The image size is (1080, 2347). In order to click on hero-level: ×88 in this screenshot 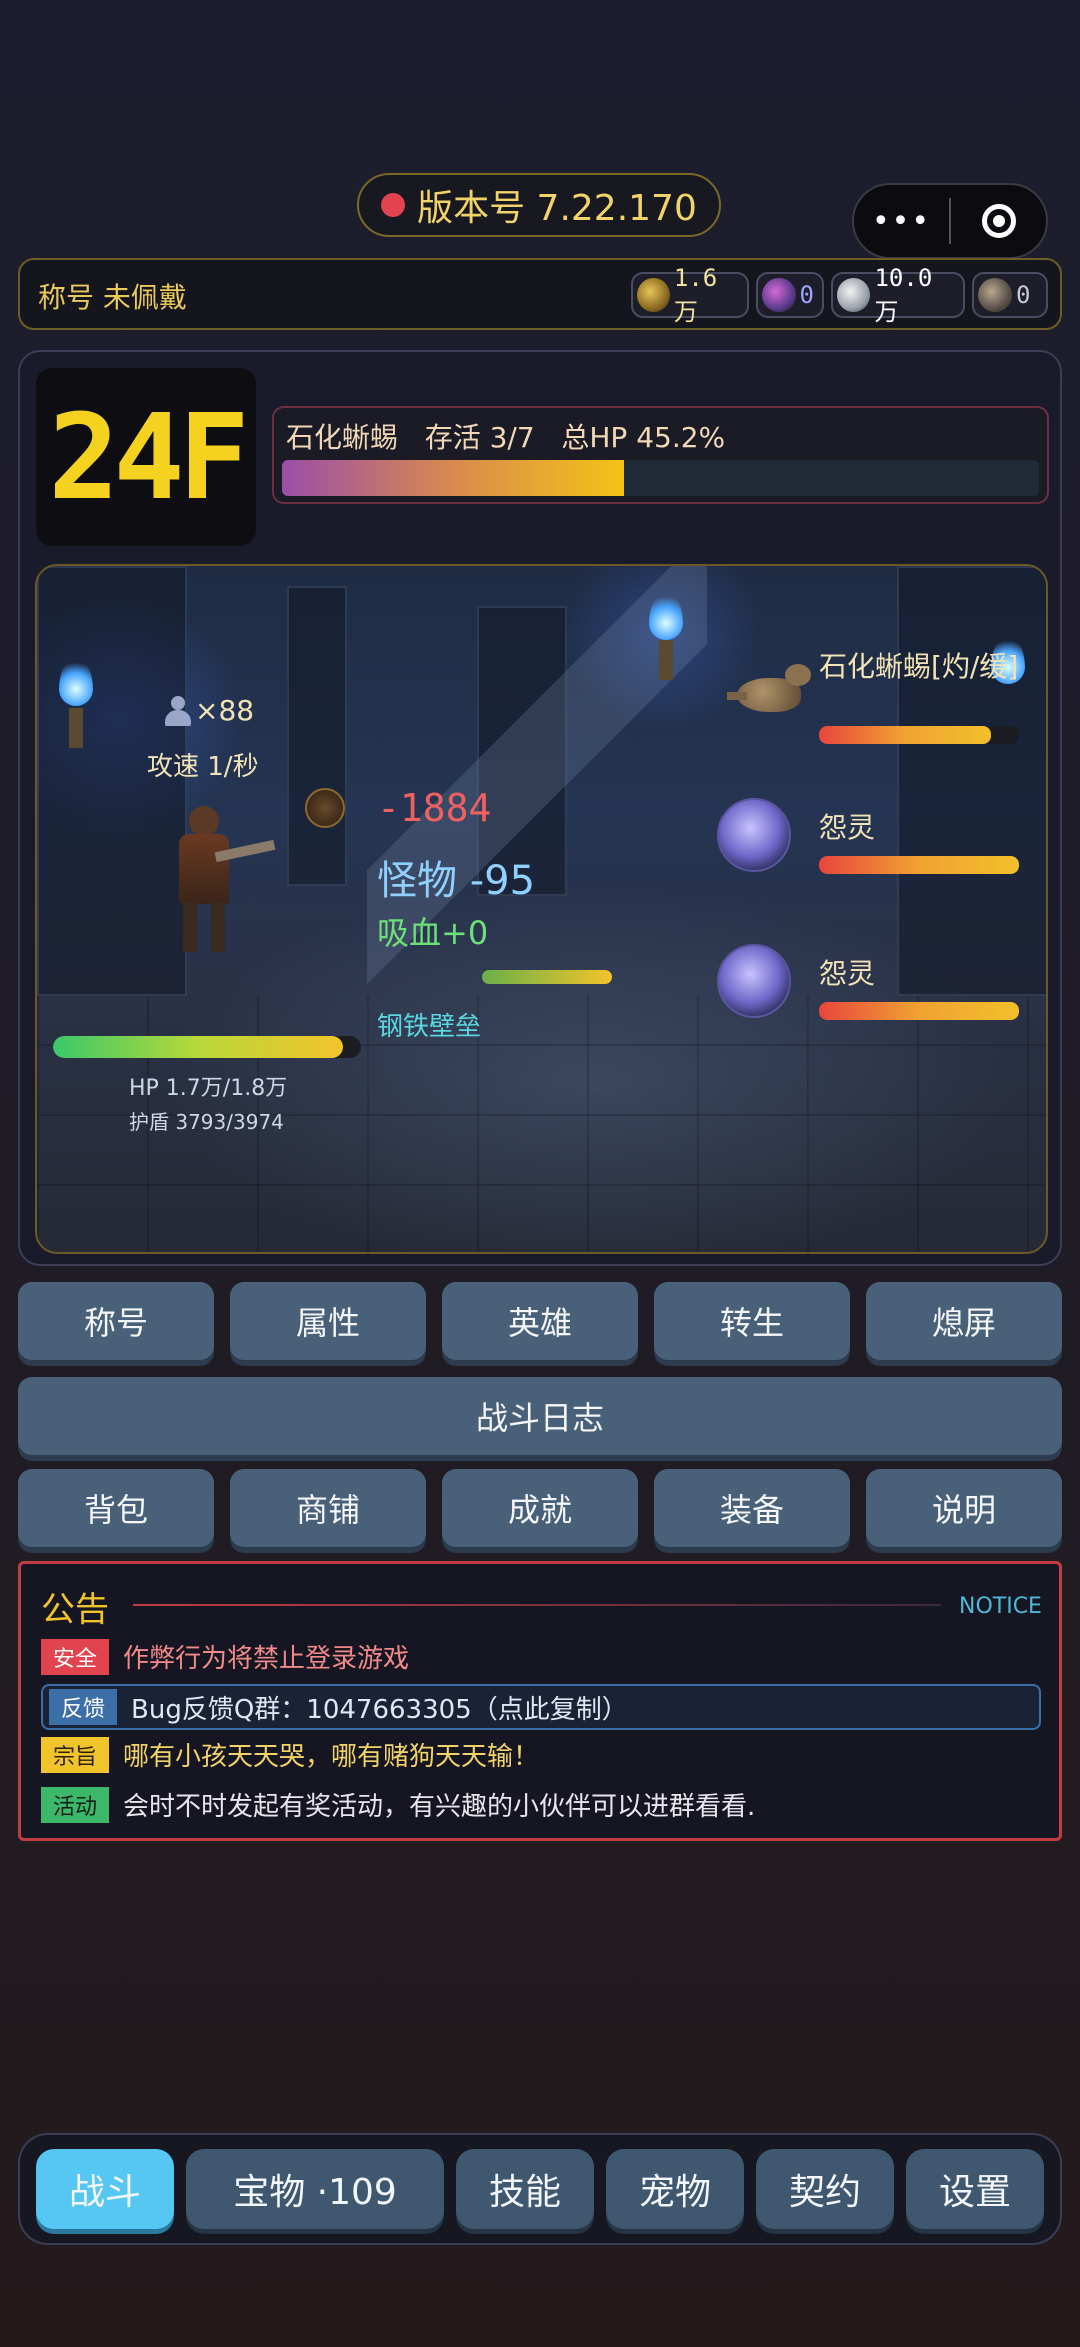, I will do `click(209, 710)`.